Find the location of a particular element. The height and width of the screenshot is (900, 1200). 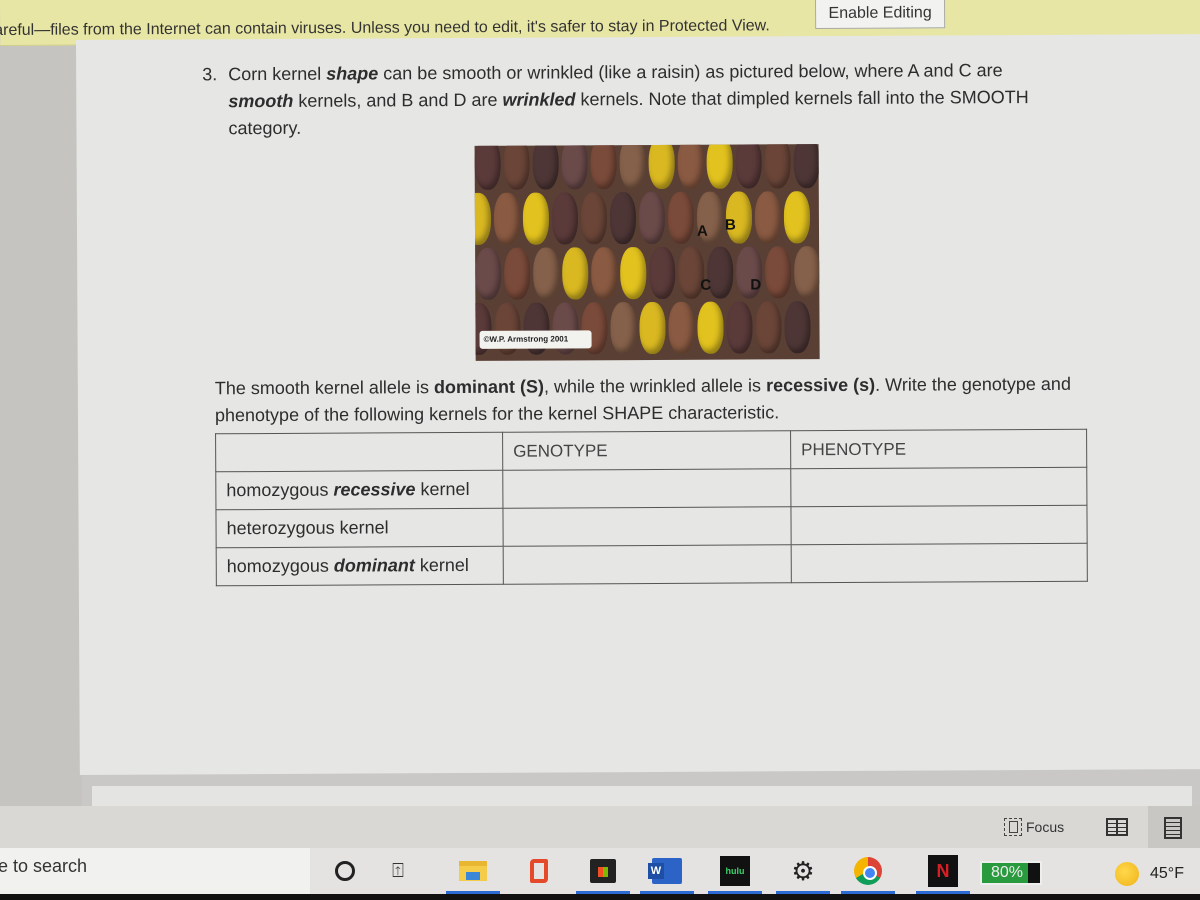

table-row: homozygous dominant kernel is located at coordinates (652, 564).